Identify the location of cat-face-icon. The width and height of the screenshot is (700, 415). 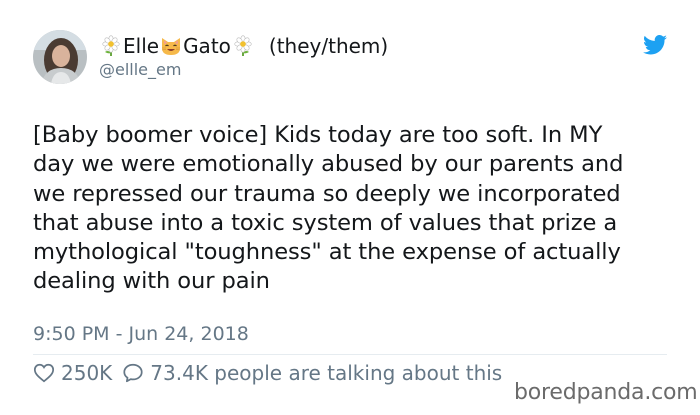
(171, 46).